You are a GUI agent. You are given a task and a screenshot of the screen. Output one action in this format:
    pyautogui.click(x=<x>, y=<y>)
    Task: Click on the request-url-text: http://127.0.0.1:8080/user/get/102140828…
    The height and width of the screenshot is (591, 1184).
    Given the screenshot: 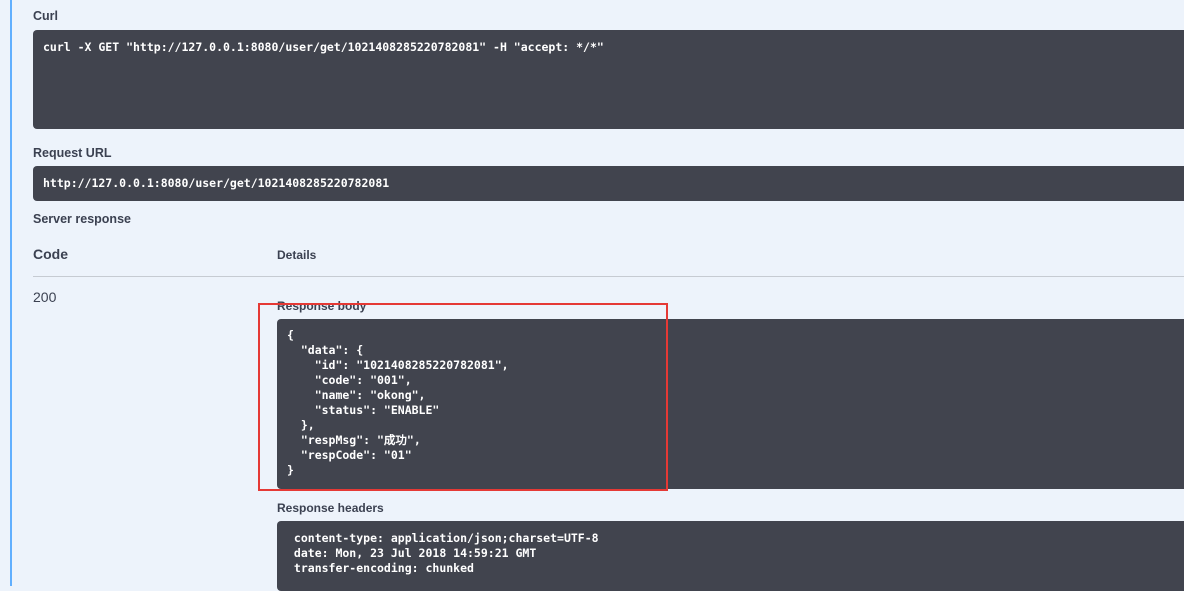 What is the action you would take?
    pyautogui.click(x=216, y=183)
    